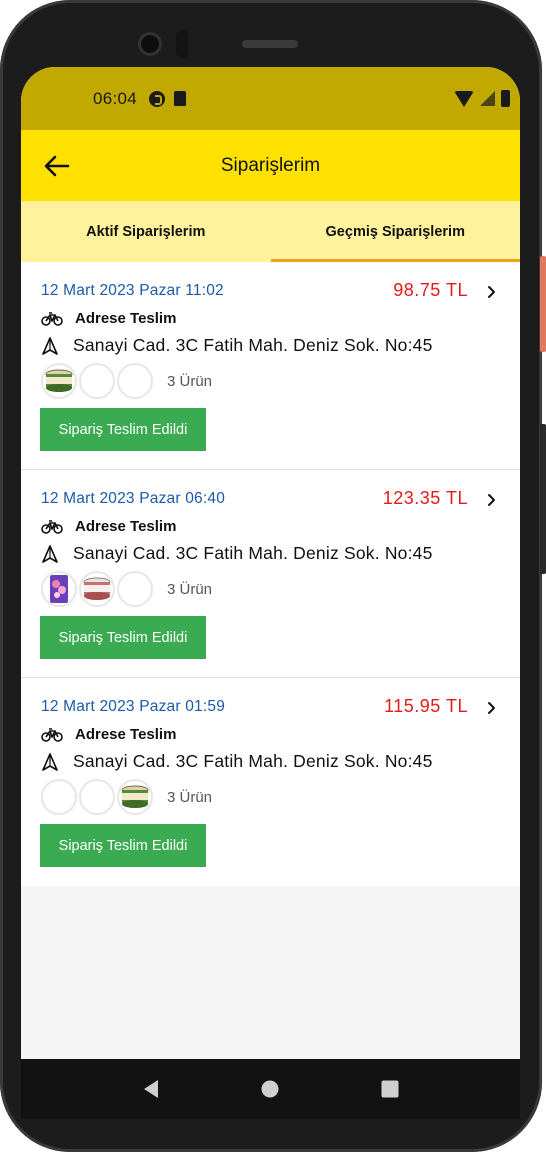 The image size is (546, 1152). I want to click on order-tabs: Aktif Siparişlerim Geçmiş Siparişlerim, so click(270, 231).